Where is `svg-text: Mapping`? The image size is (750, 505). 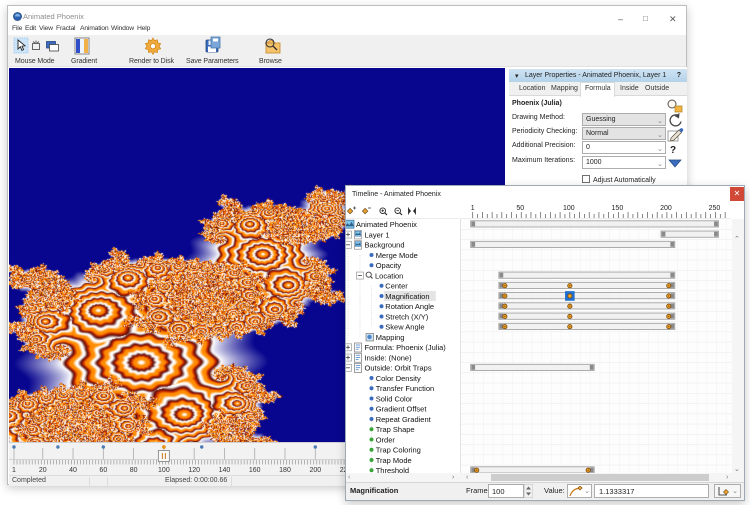 svg-text: Mapping is located at coordinates (390, 337).